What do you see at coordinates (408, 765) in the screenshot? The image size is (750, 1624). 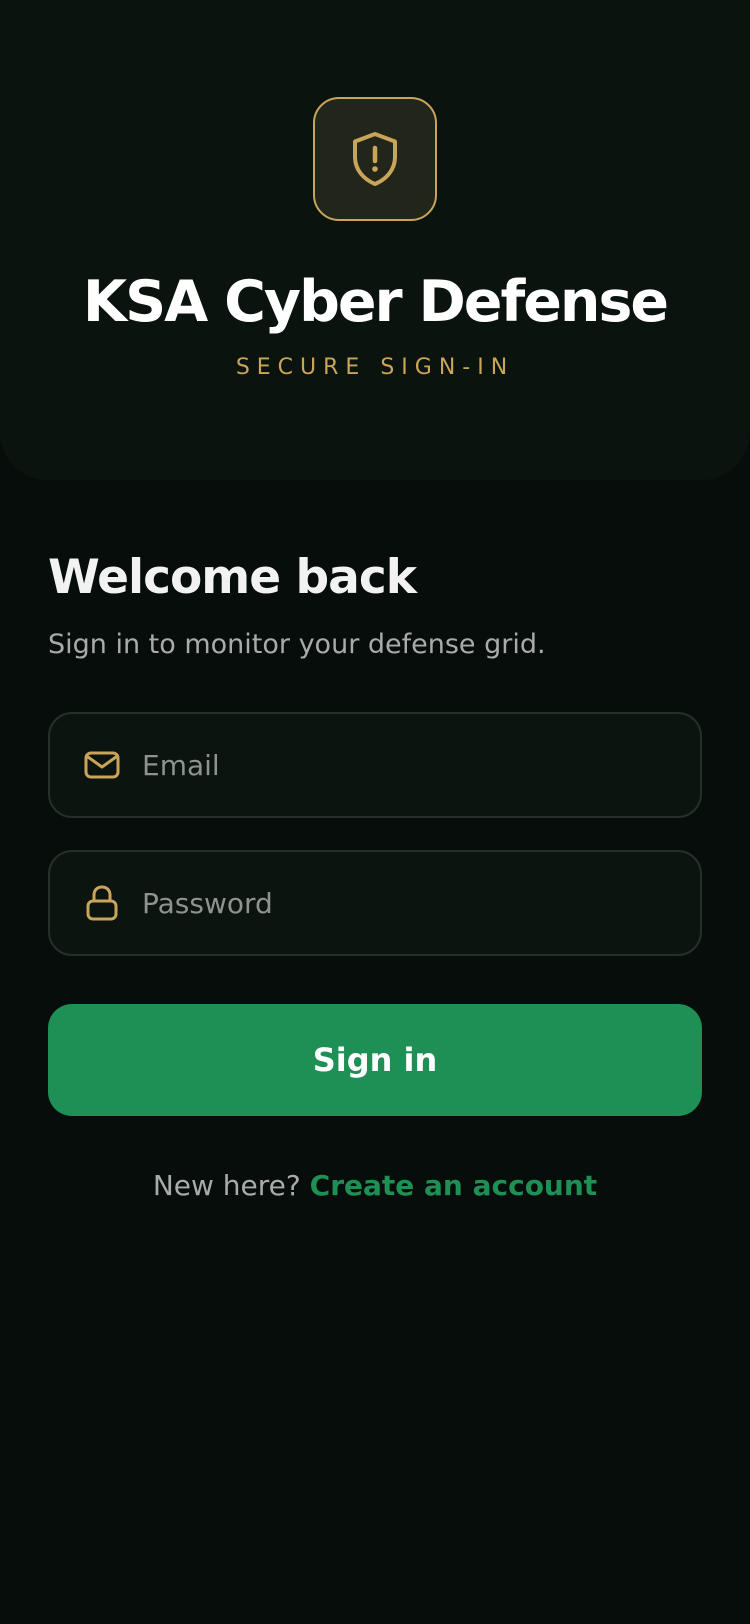 I see `email-input` at bounding box center [408, 765].